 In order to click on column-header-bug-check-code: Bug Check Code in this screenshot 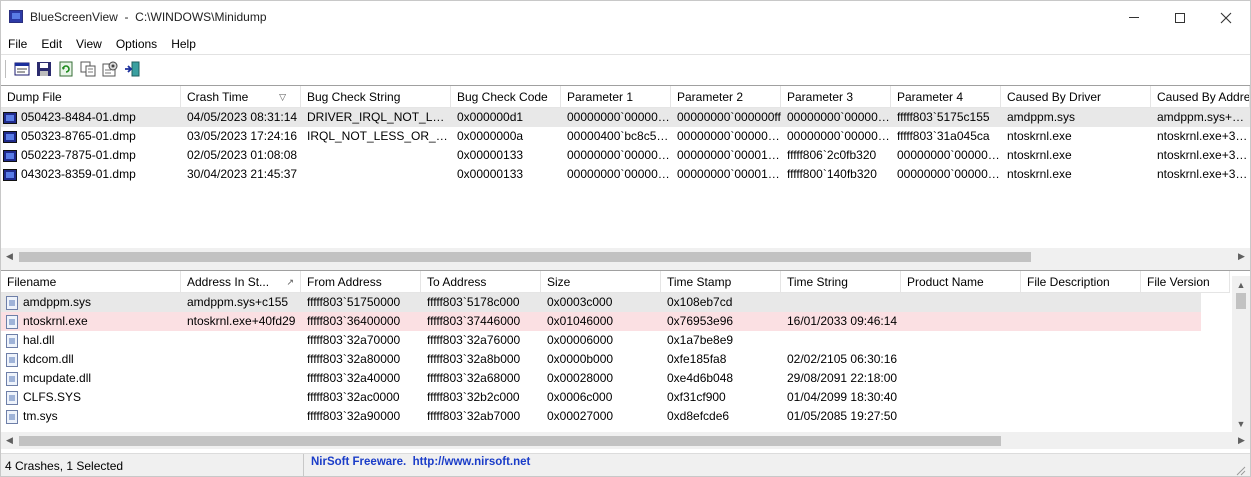, I will do `click(506, 97)`.